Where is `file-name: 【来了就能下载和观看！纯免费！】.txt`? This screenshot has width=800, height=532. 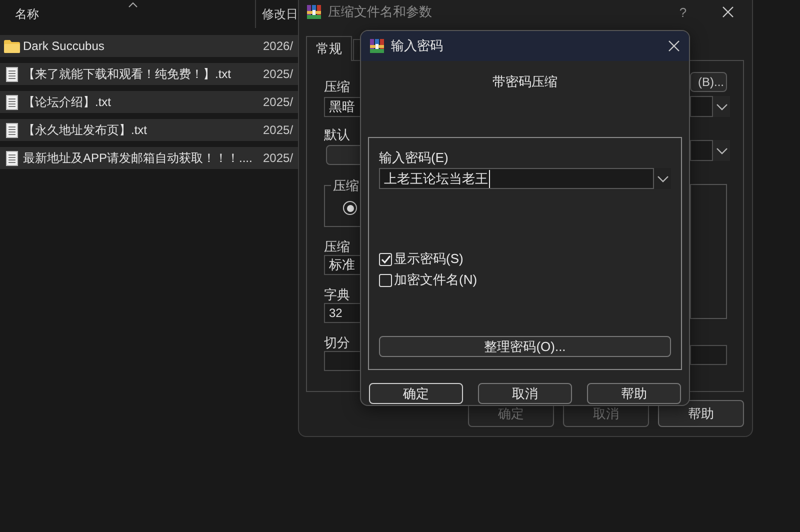 file-name: 【来了就能下载和观看！纯免费！】.txt is located at coordinates (127, 74).